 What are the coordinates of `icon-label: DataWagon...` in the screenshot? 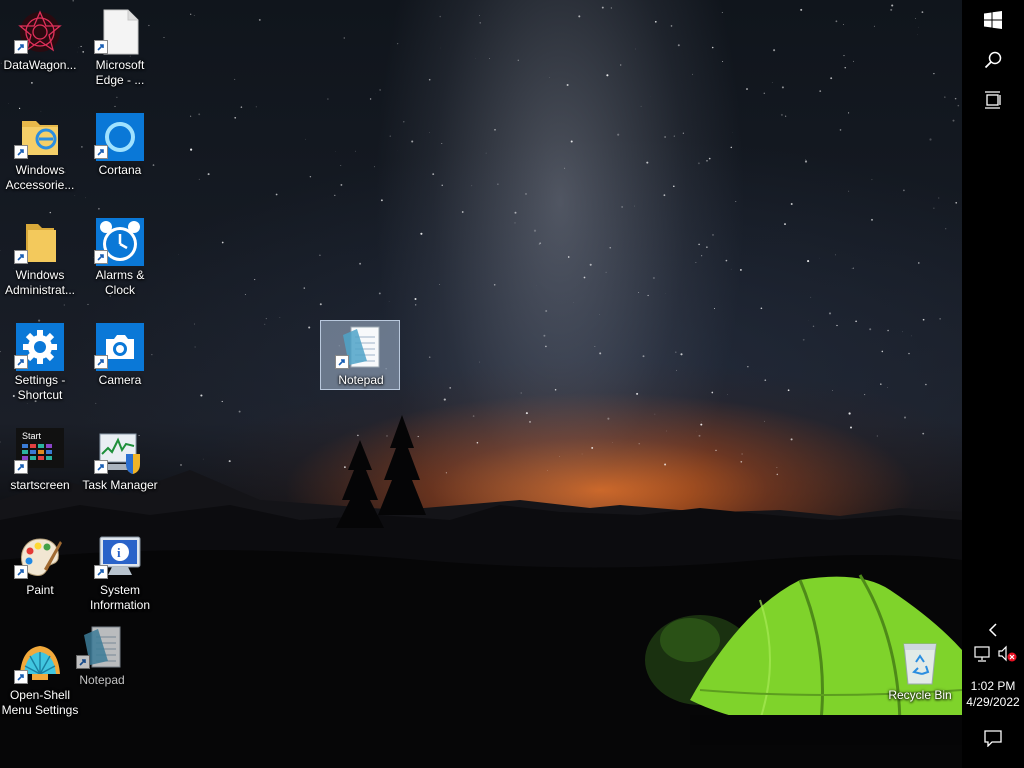 It's located at (40, 65).